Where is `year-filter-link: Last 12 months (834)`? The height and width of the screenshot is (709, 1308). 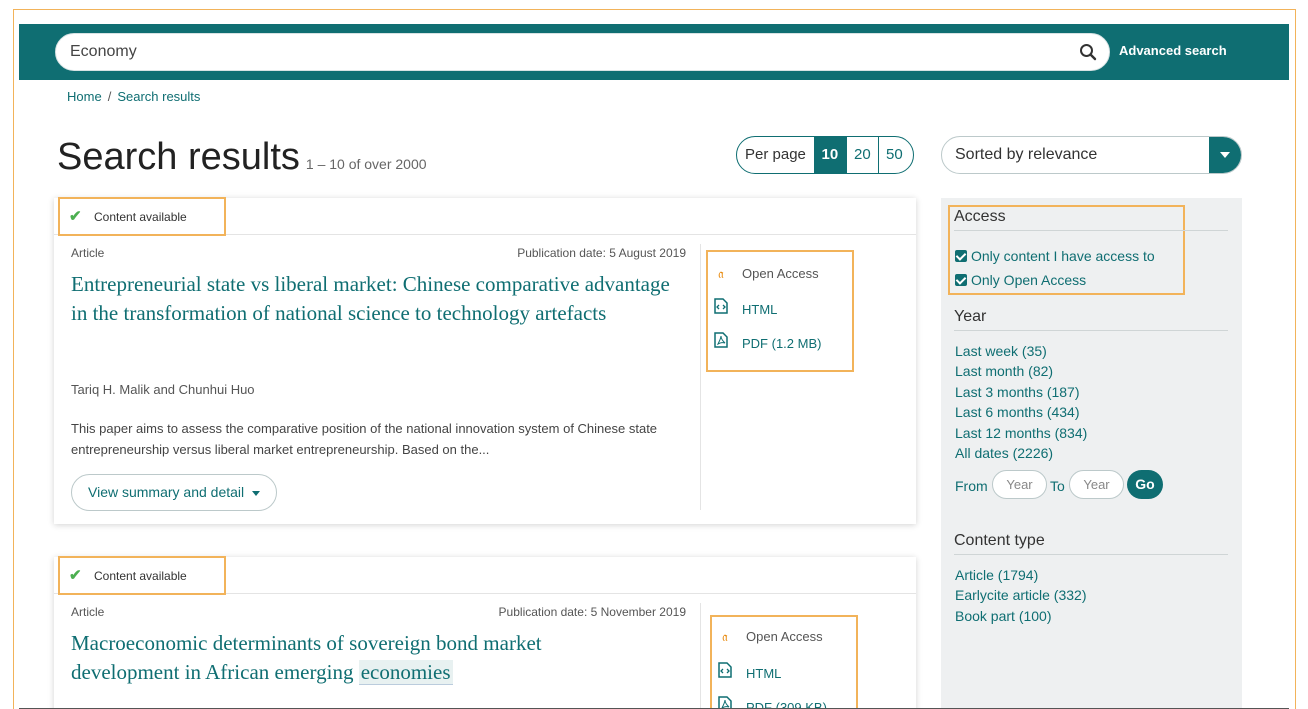 year-filter-link: Last 12 months (834) is located at coordinates (1021, 433).